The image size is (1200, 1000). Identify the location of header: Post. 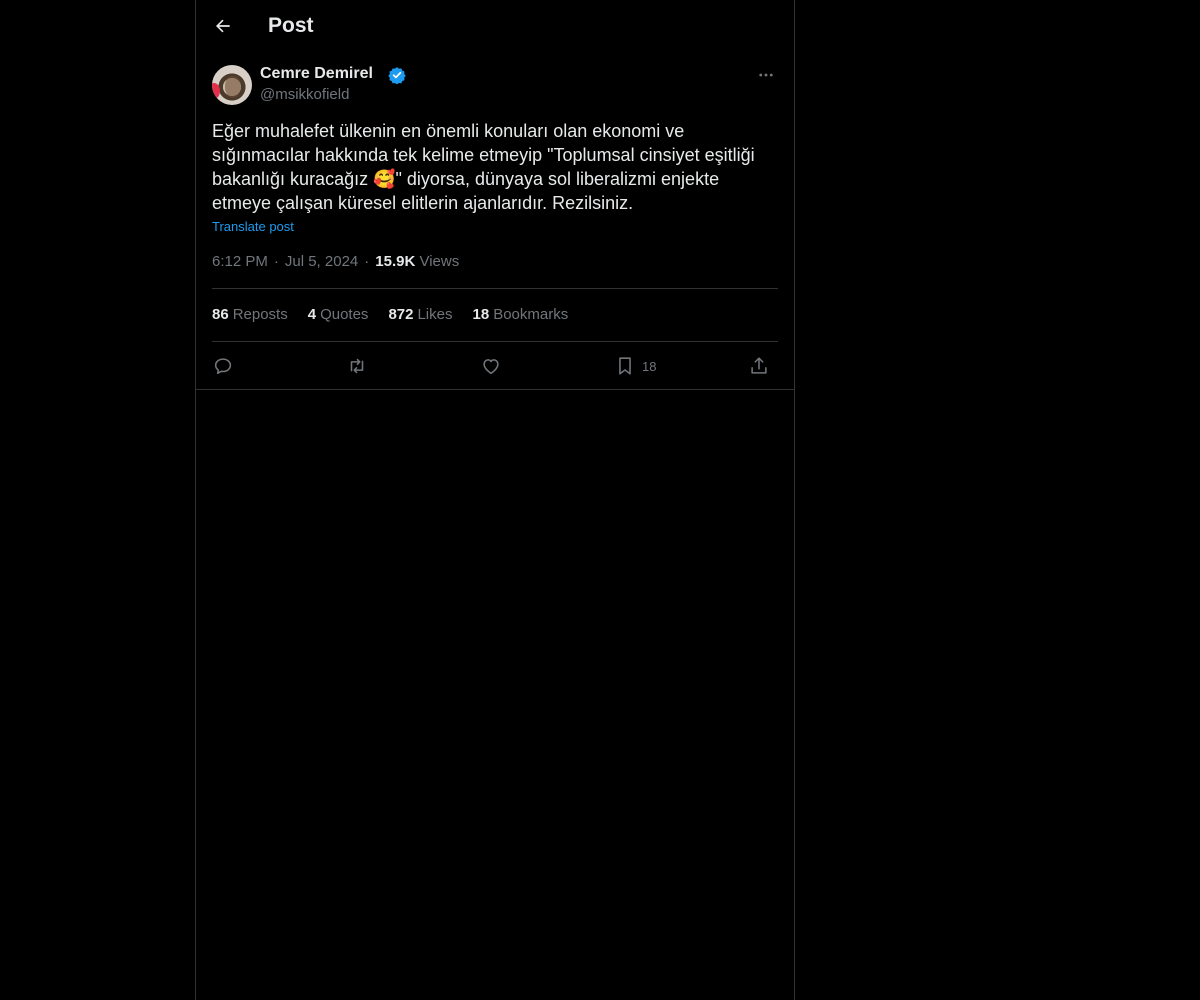
(495, 26).